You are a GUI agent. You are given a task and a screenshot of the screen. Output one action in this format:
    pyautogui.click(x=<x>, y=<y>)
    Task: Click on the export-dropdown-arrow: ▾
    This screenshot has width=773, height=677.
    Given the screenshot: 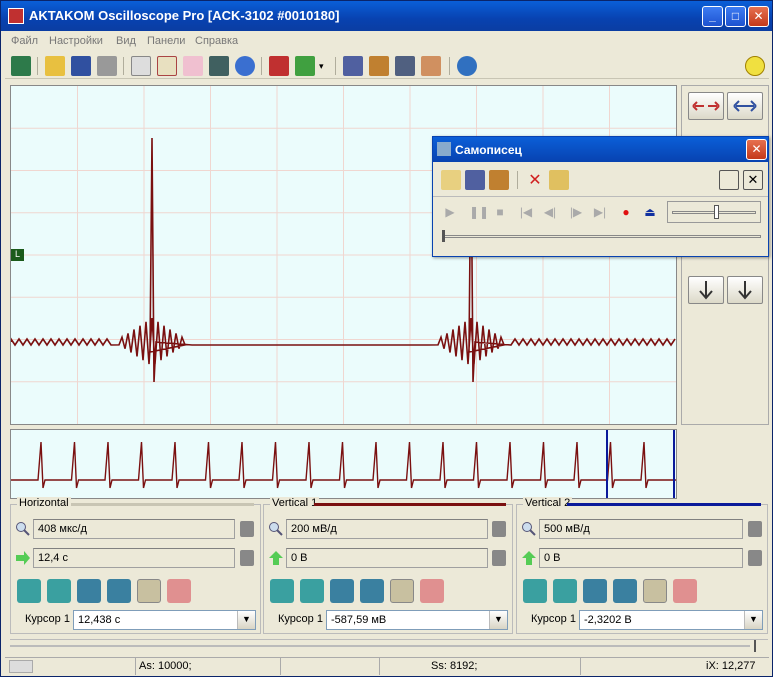 What is the action you would take?
    pyautogui.click(x=321, y=66)
    